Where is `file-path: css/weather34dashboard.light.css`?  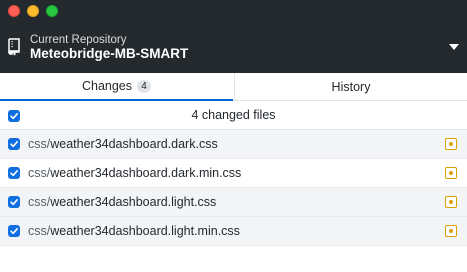
file-path: css/weather34dashboard.light.css is located at coordinates (122, 202).